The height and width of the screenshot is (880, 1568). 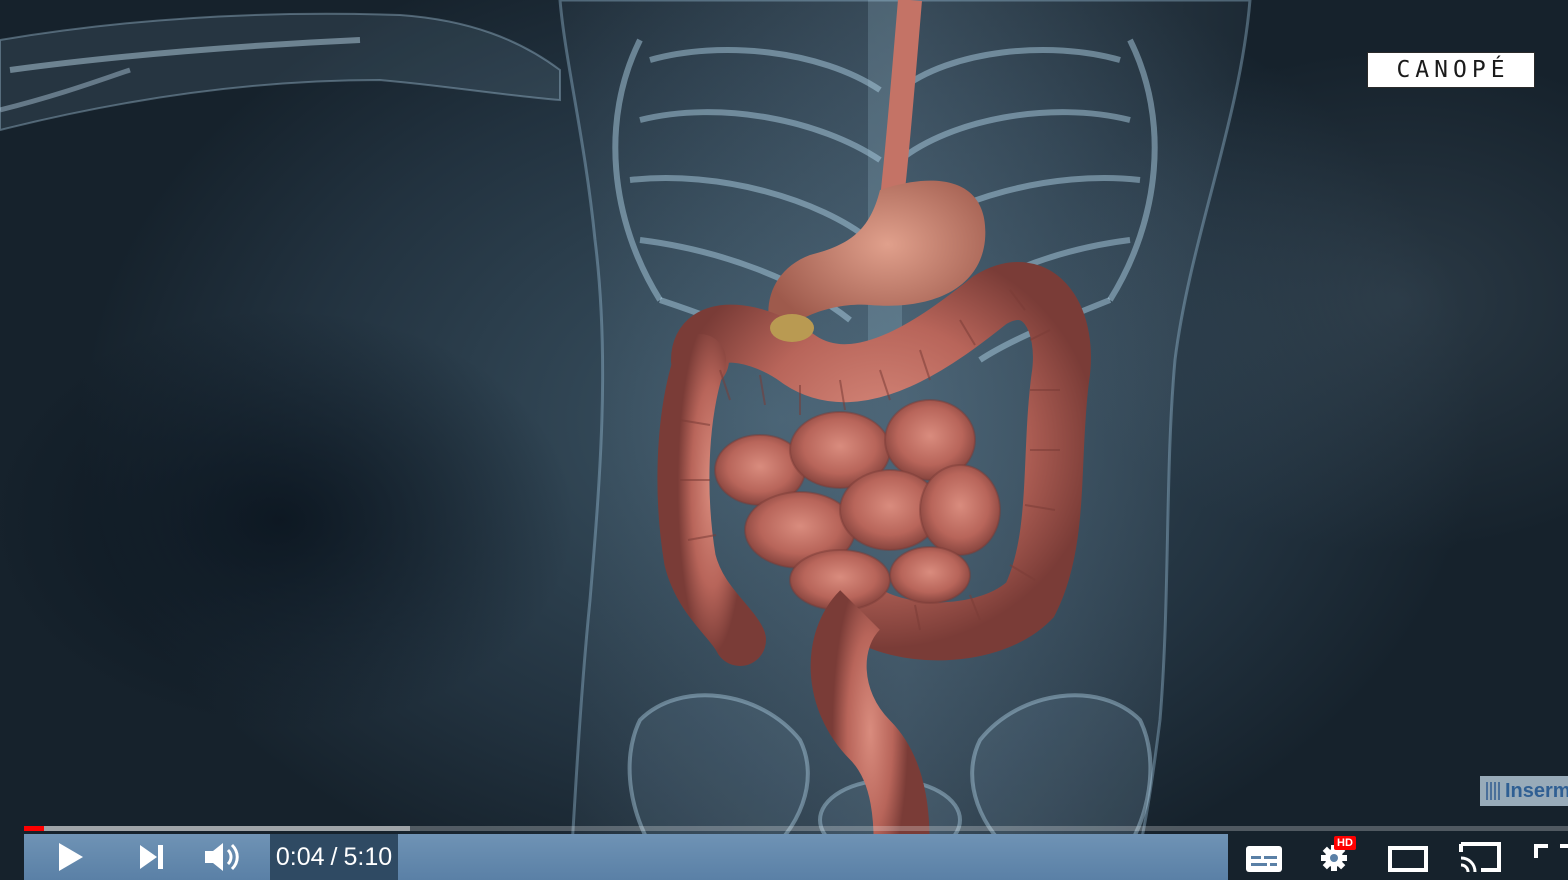 I want to click on canope-logo: CANOPÉ, so click(x=1451, y=70).